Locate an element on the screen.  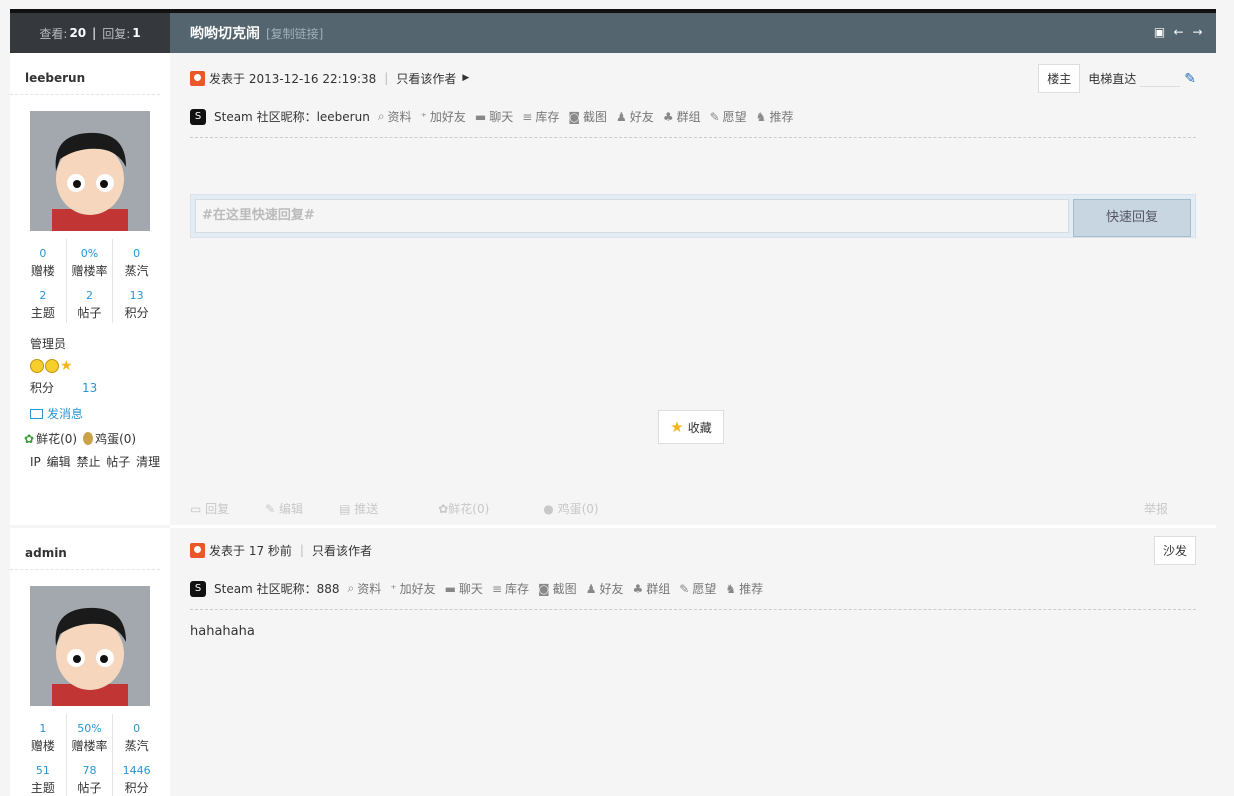
egg-icon is located at coordinates (88, 438).